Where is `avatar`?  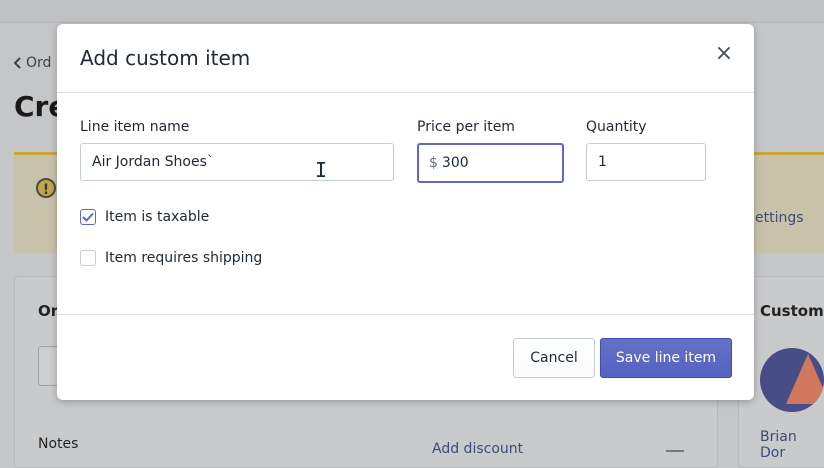
avatar is located at coordinates (792, 380).